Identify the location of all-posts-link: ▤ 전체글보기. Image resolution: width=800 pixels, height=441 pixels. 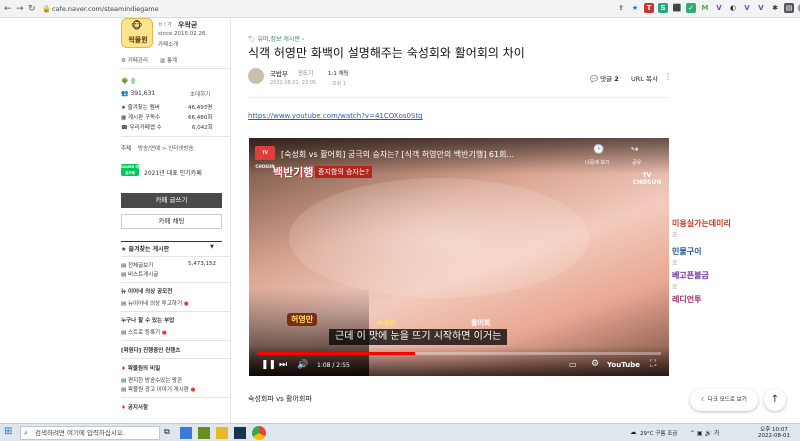
(137, 265).